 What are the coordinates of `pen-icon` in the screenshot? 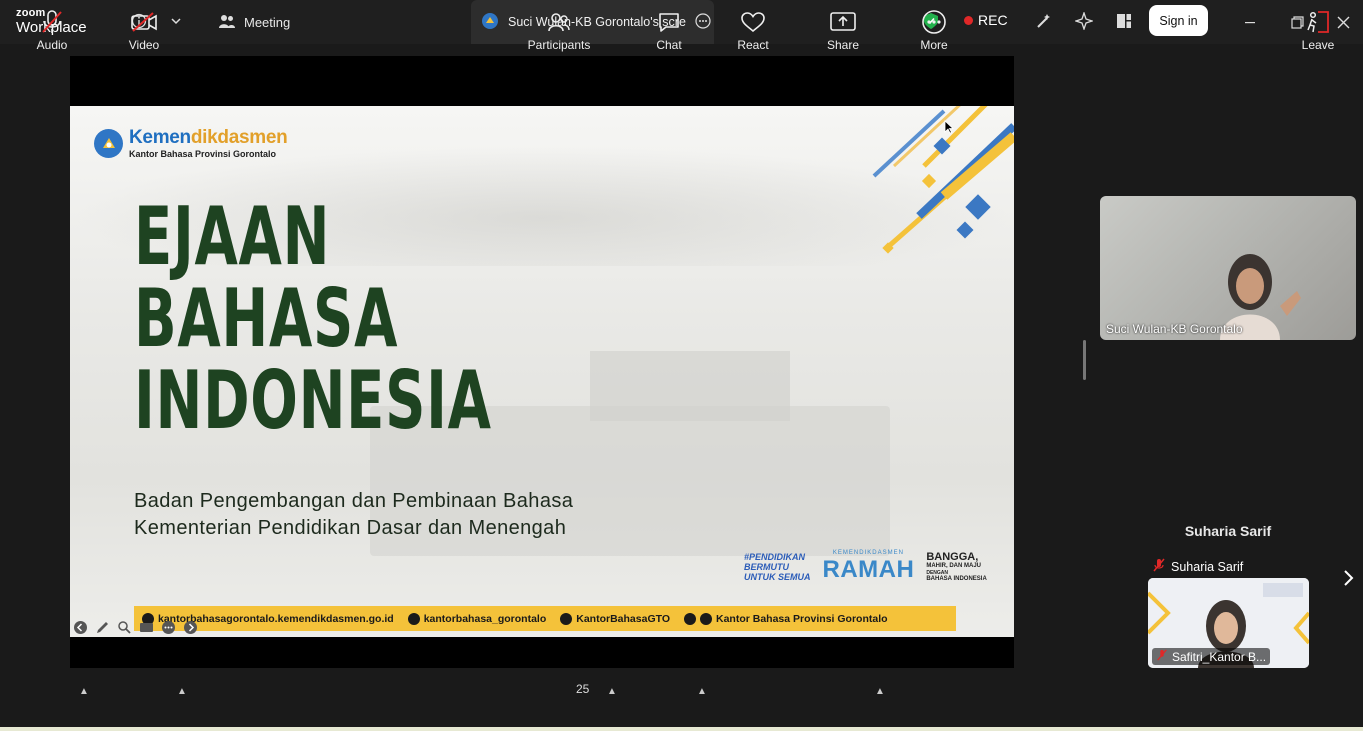 It's located at (102, 627).